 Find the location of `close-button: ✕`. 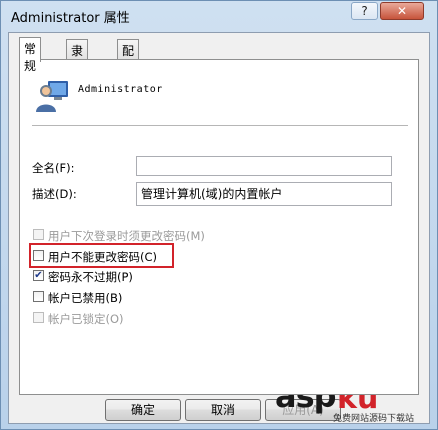

close-button: ✕ is located at coordinates (402, 11).